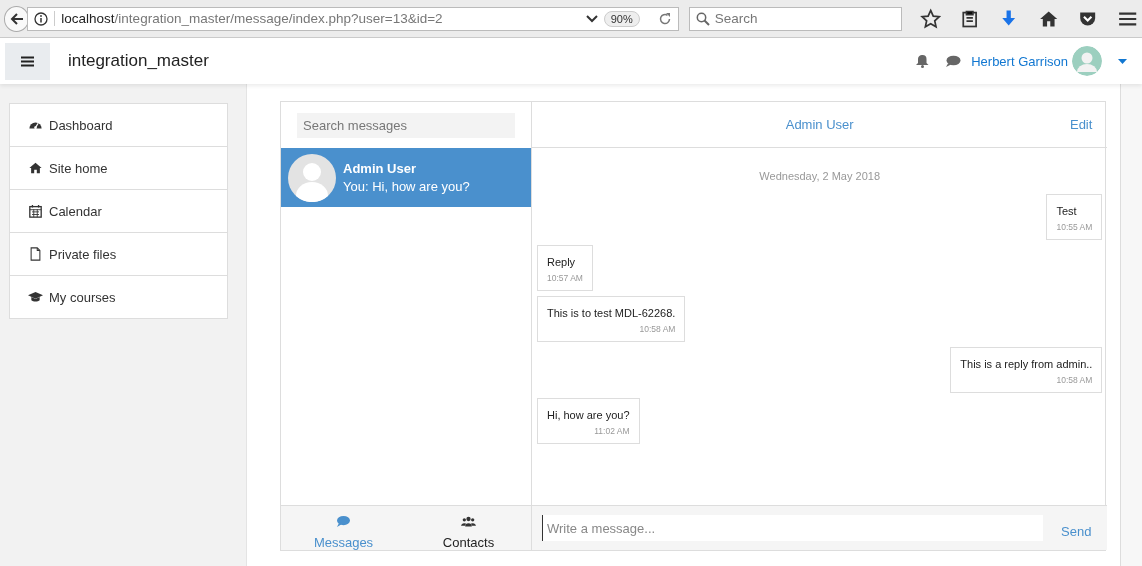 This screenshot has height=566, width=1142. I want to click on message-text: Test, so click(1067, 211).